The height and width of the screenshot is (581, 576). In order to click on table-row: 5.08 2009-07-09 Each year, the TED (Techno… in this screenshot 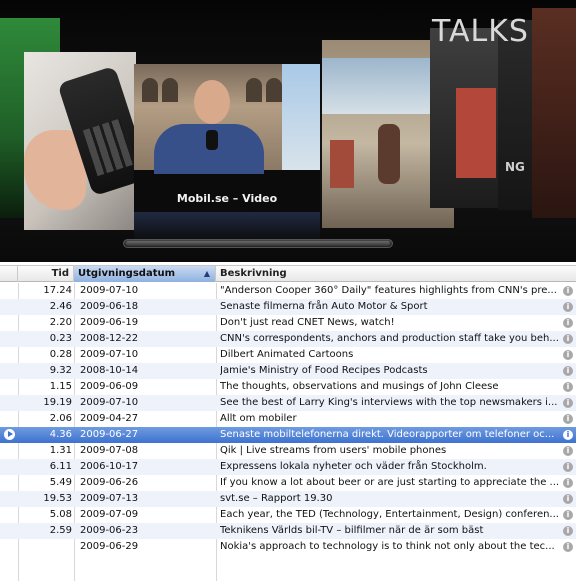, I will do `click(288, 515)`.